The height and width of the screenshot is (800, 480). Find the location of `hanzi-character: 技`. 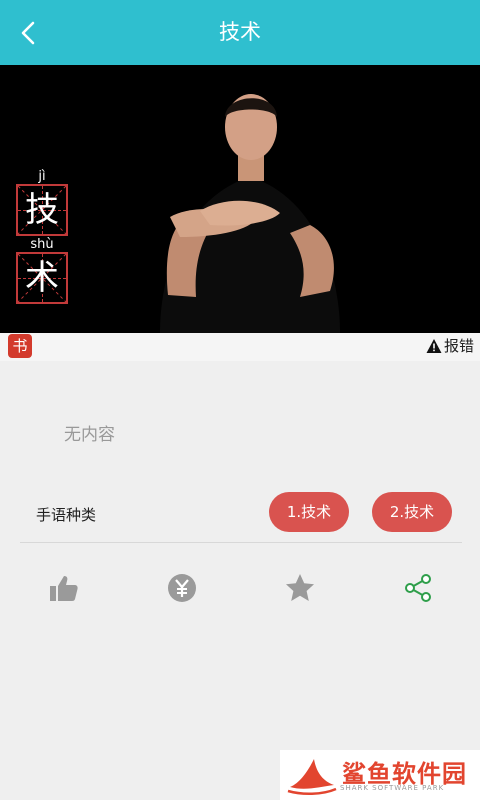

hanzi-character: 技 is located at coordinates (42, 210).